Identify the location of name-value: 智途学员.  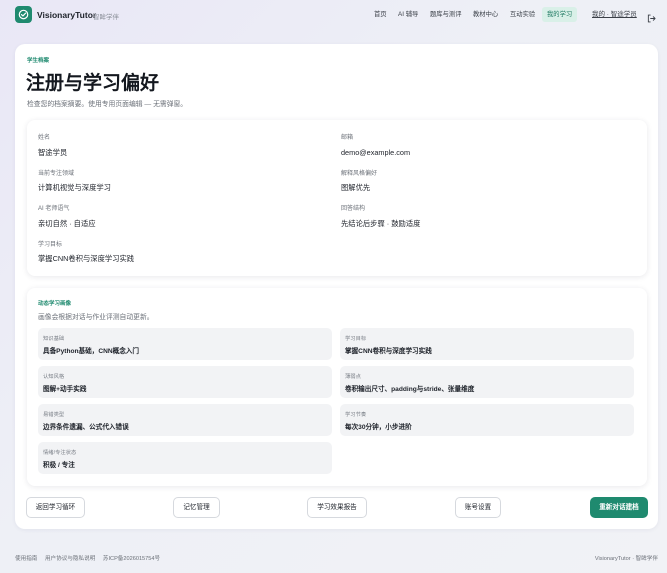
(53, 152).